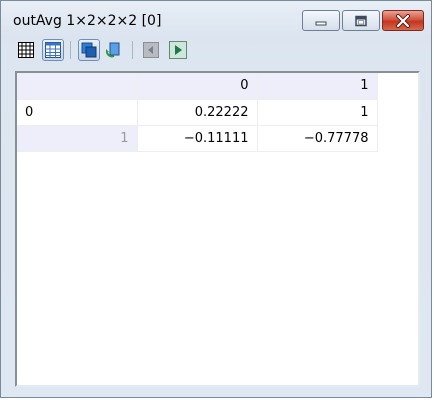 The width and height of the screenshot is (434, 400). I want to click on copy-button, so click(89, 50).